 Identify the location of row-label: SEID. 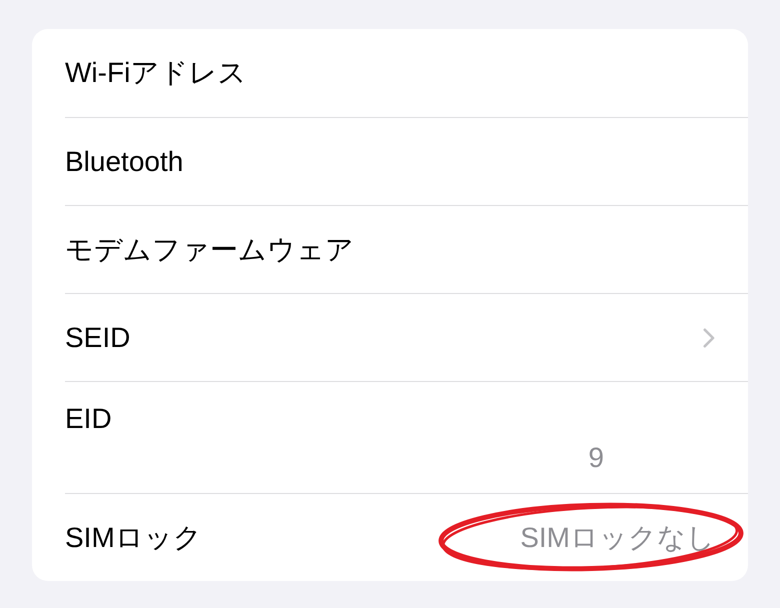
(97, 337).